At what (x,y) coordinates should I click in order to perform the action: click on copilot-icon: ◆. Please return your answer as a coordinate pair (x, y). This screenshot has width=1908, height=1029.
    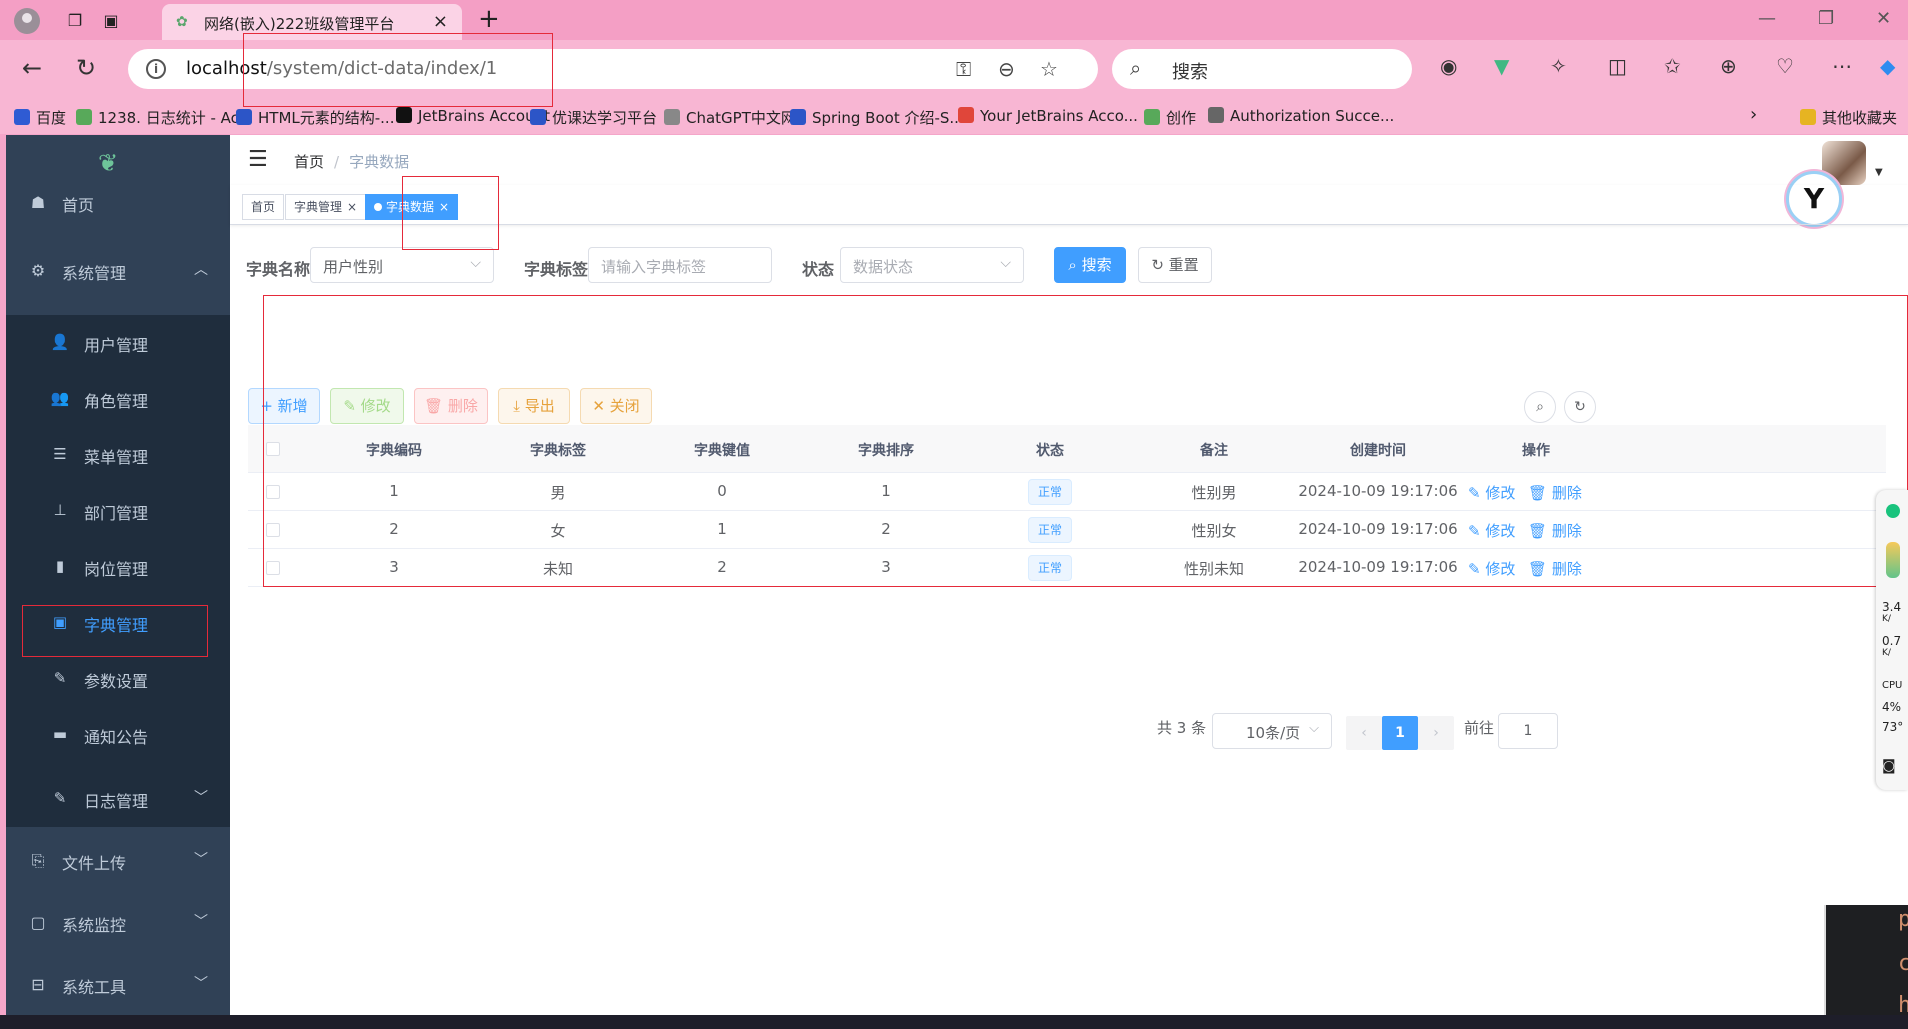
    Looking at the image, I should click on (1887, 66).